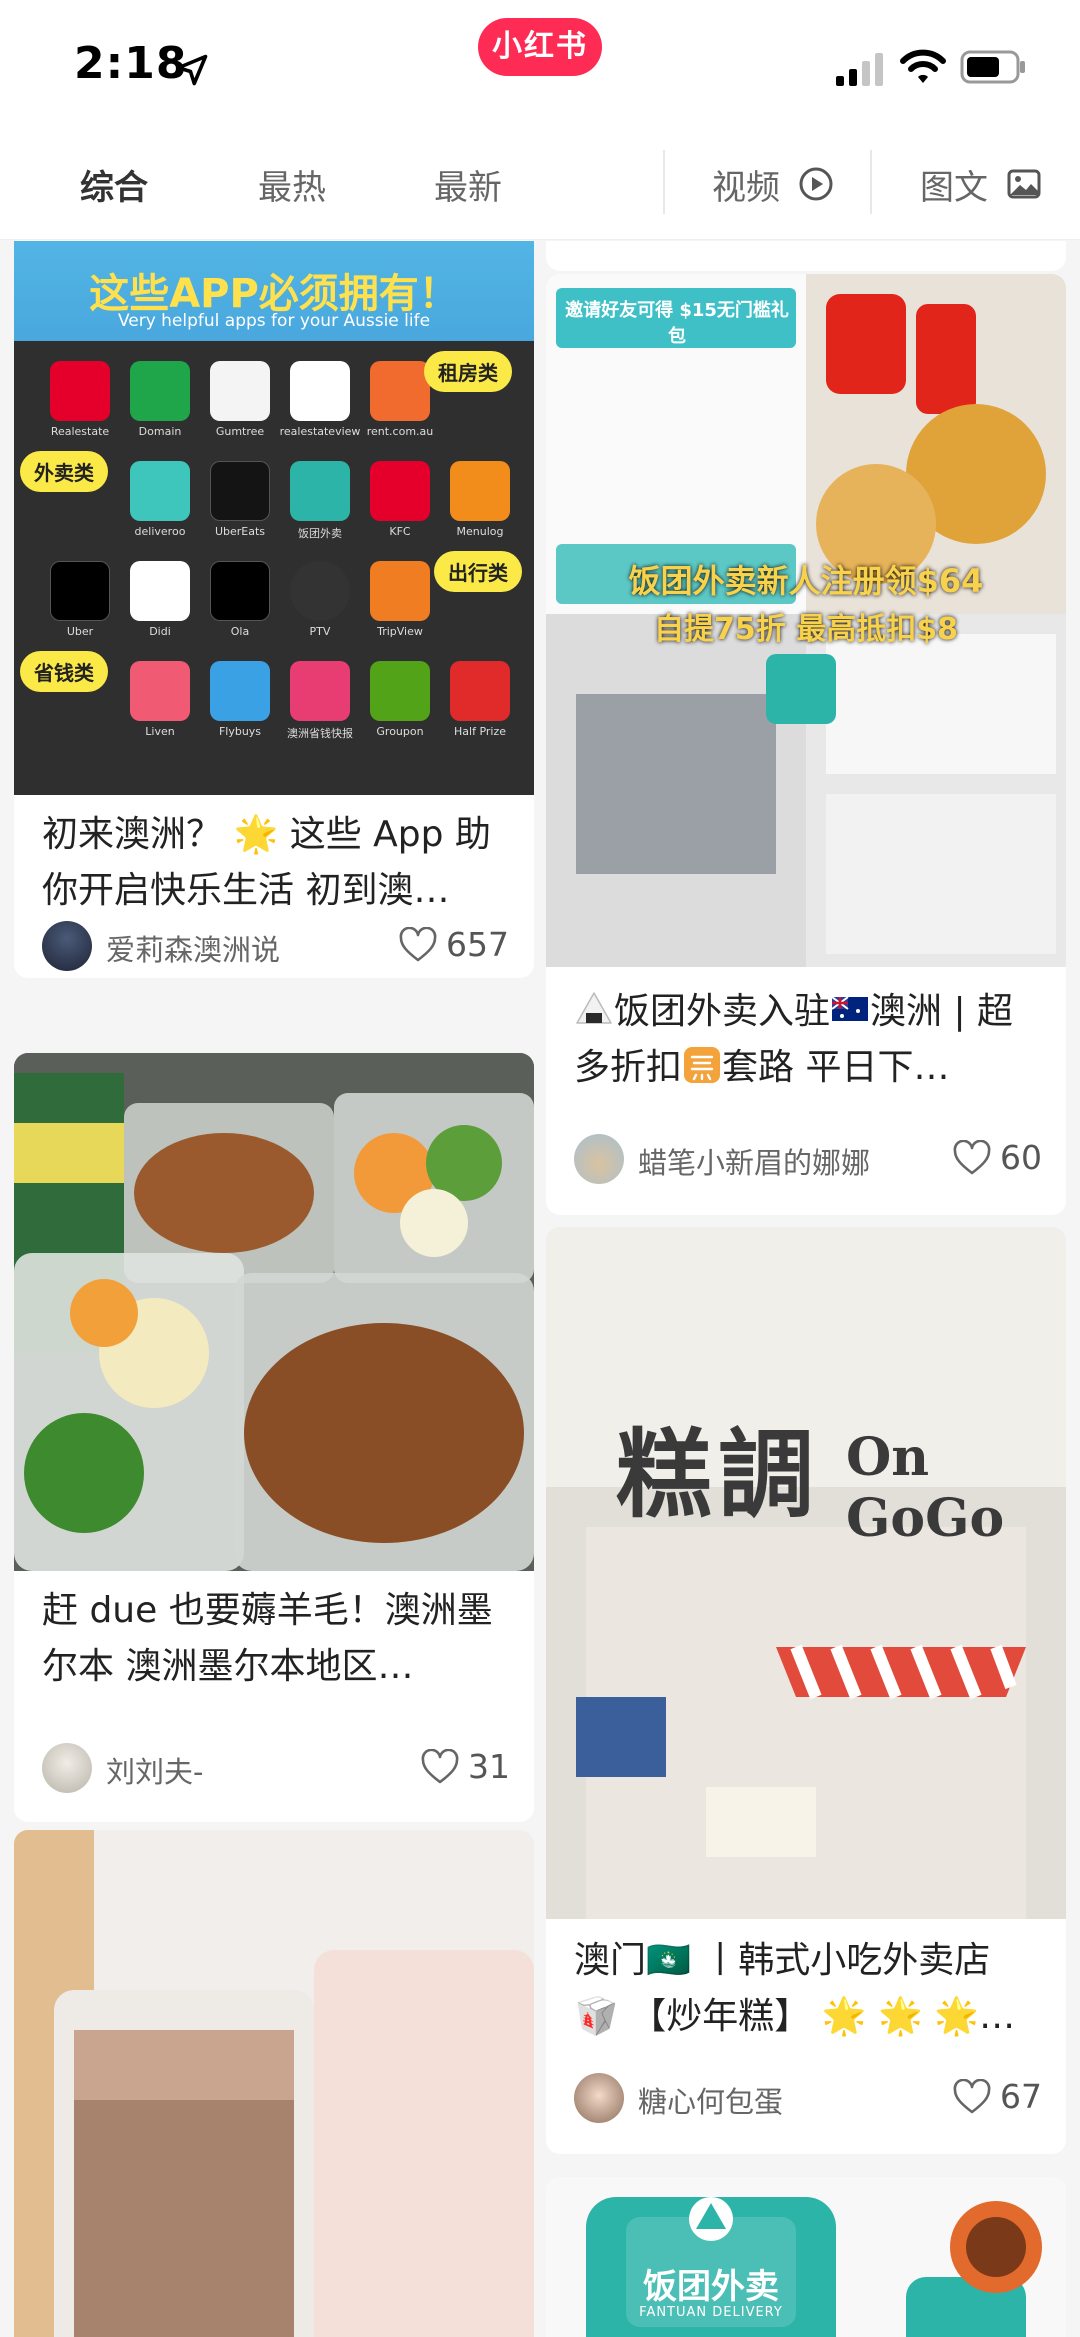  Describe the element at coordinates (997, 2098) in the screenshot. I see `like-button: 67` at that location.